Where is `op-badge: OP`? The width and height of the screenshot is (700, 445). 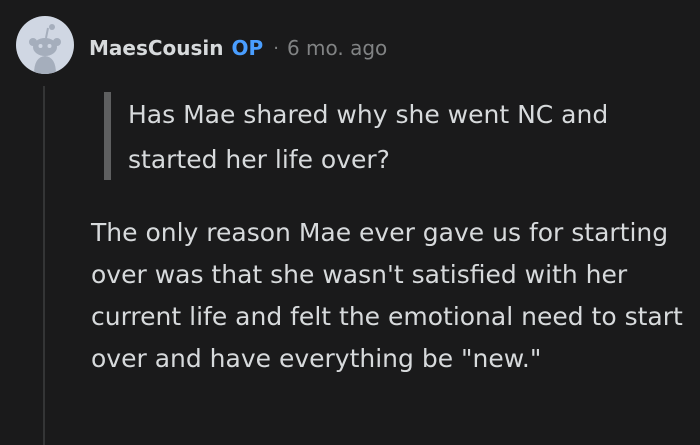 op-badge: OP is located at coordinates (247, 48).